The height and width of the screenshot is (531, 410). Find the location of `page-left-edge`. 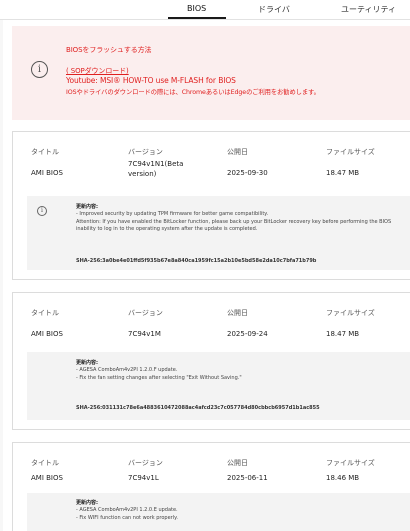

page-left-edge is located at coordinates (1, 265).